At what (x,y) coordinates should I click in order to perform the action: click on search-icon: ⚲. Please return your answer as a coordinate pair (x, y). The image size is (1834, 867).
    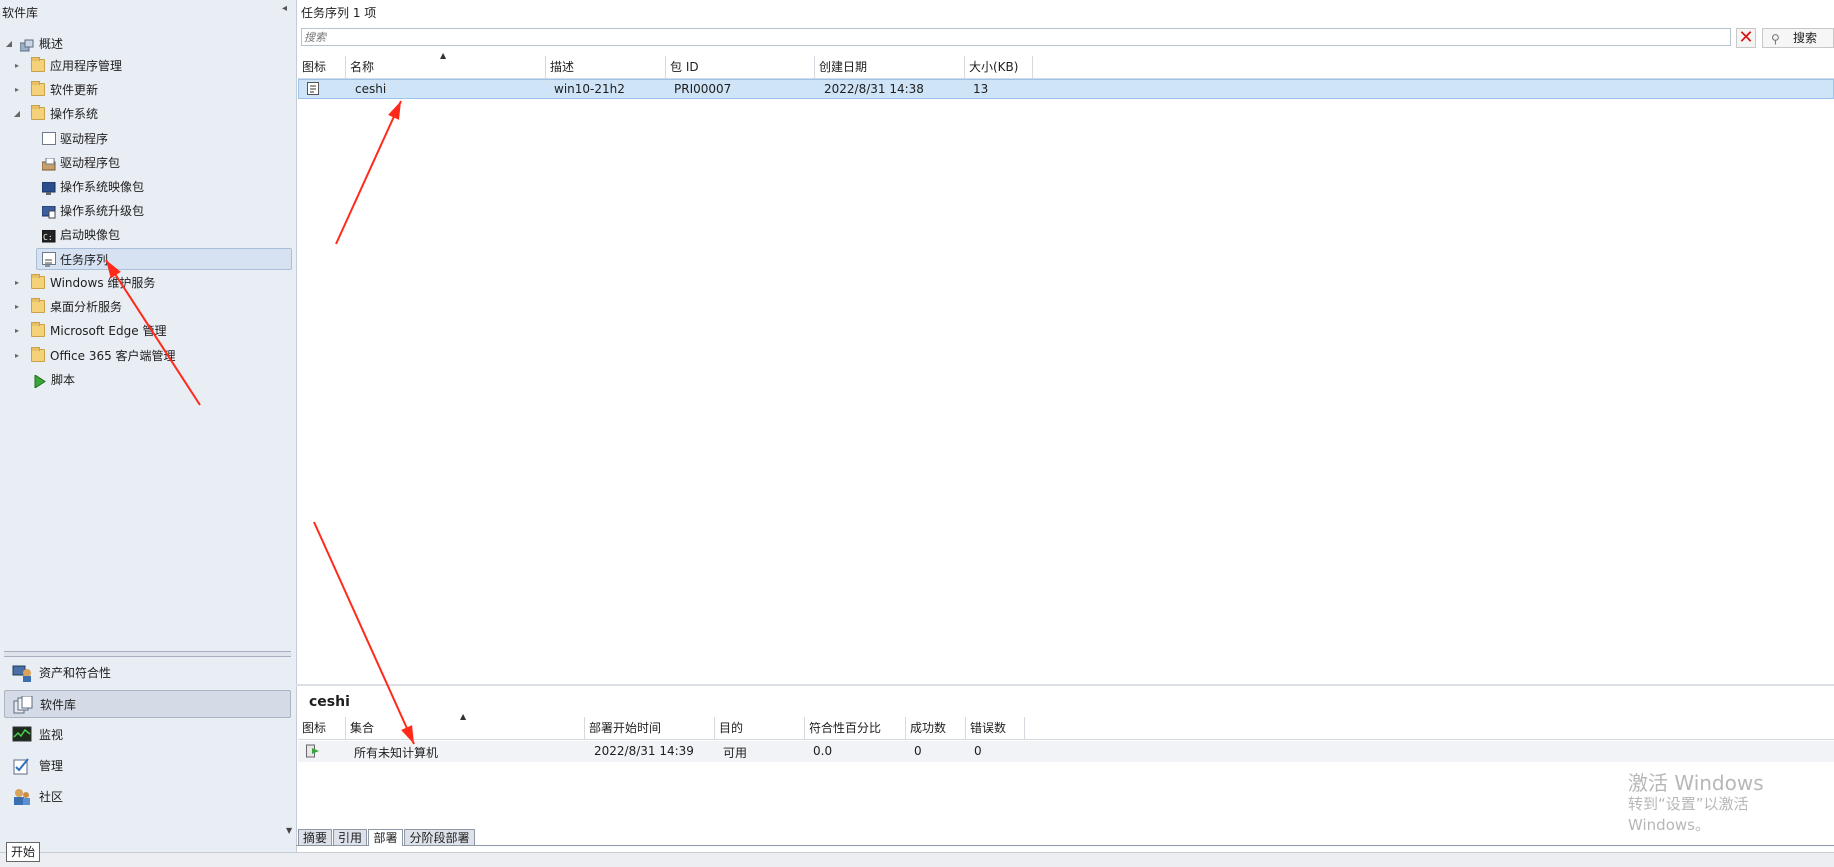
    Looking at the image, I should click on (1775, 39).